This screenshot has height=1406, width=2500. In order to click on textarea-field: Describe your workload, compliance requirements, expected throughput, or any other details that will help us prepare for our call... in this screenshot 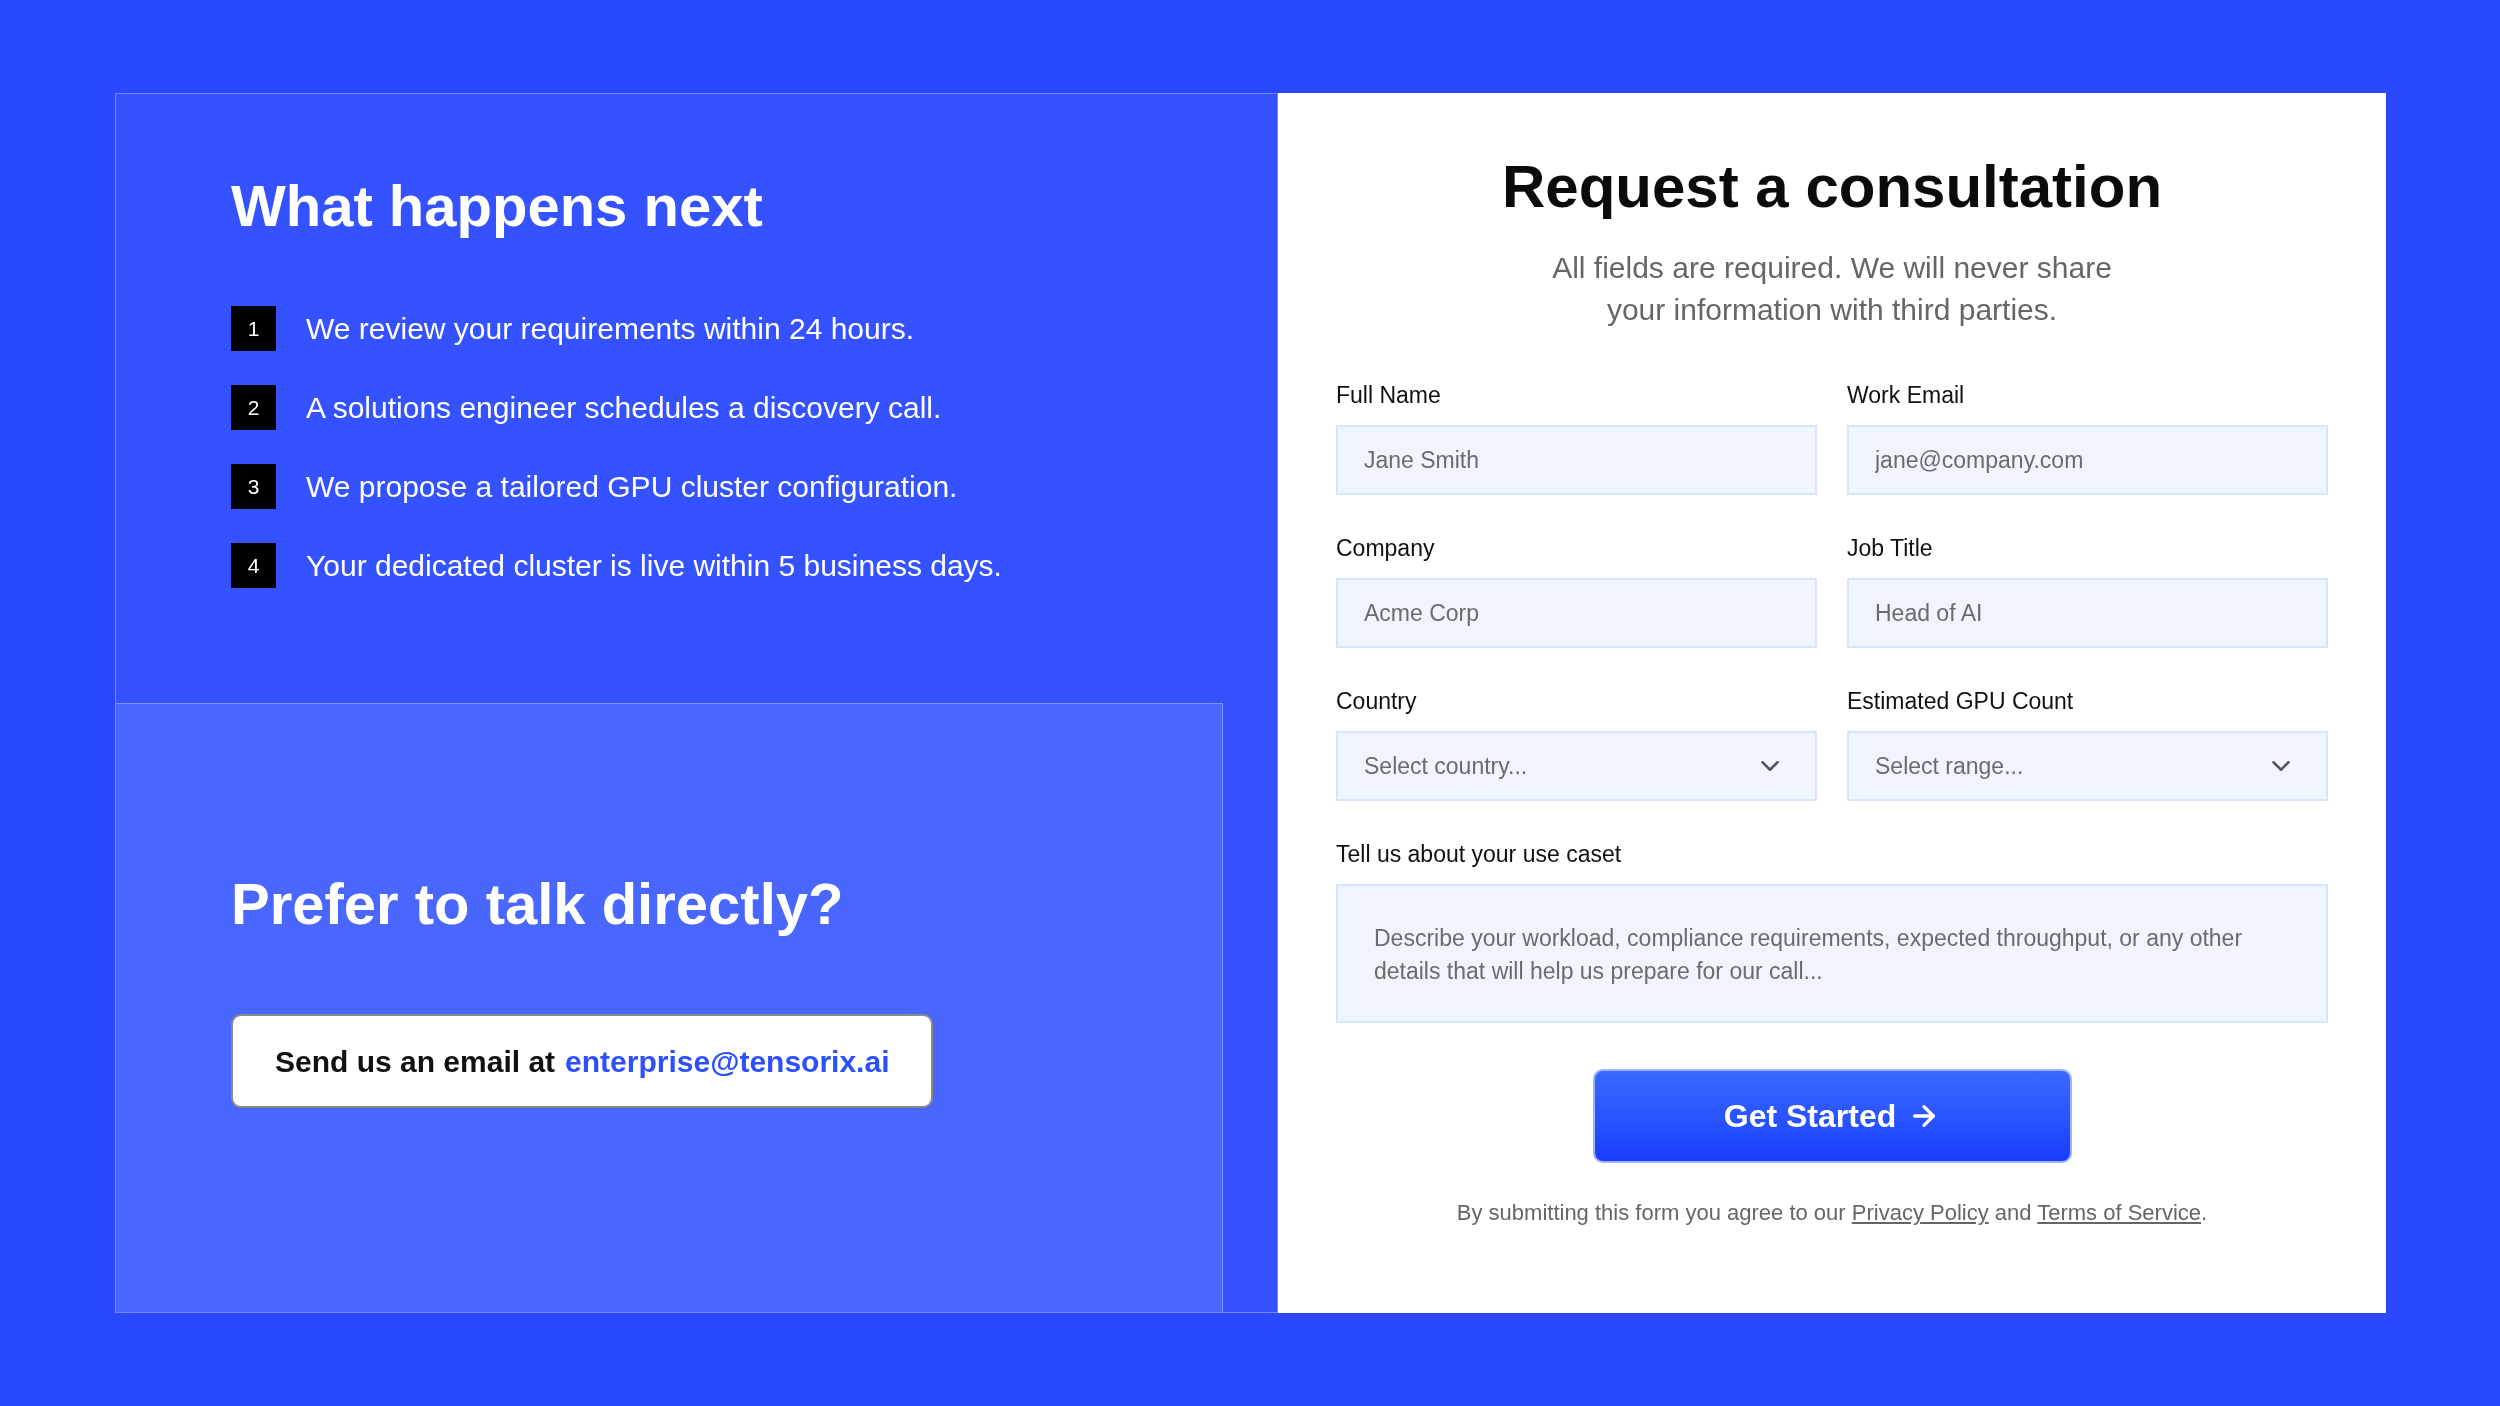, I will do `click(1832, 953)`.